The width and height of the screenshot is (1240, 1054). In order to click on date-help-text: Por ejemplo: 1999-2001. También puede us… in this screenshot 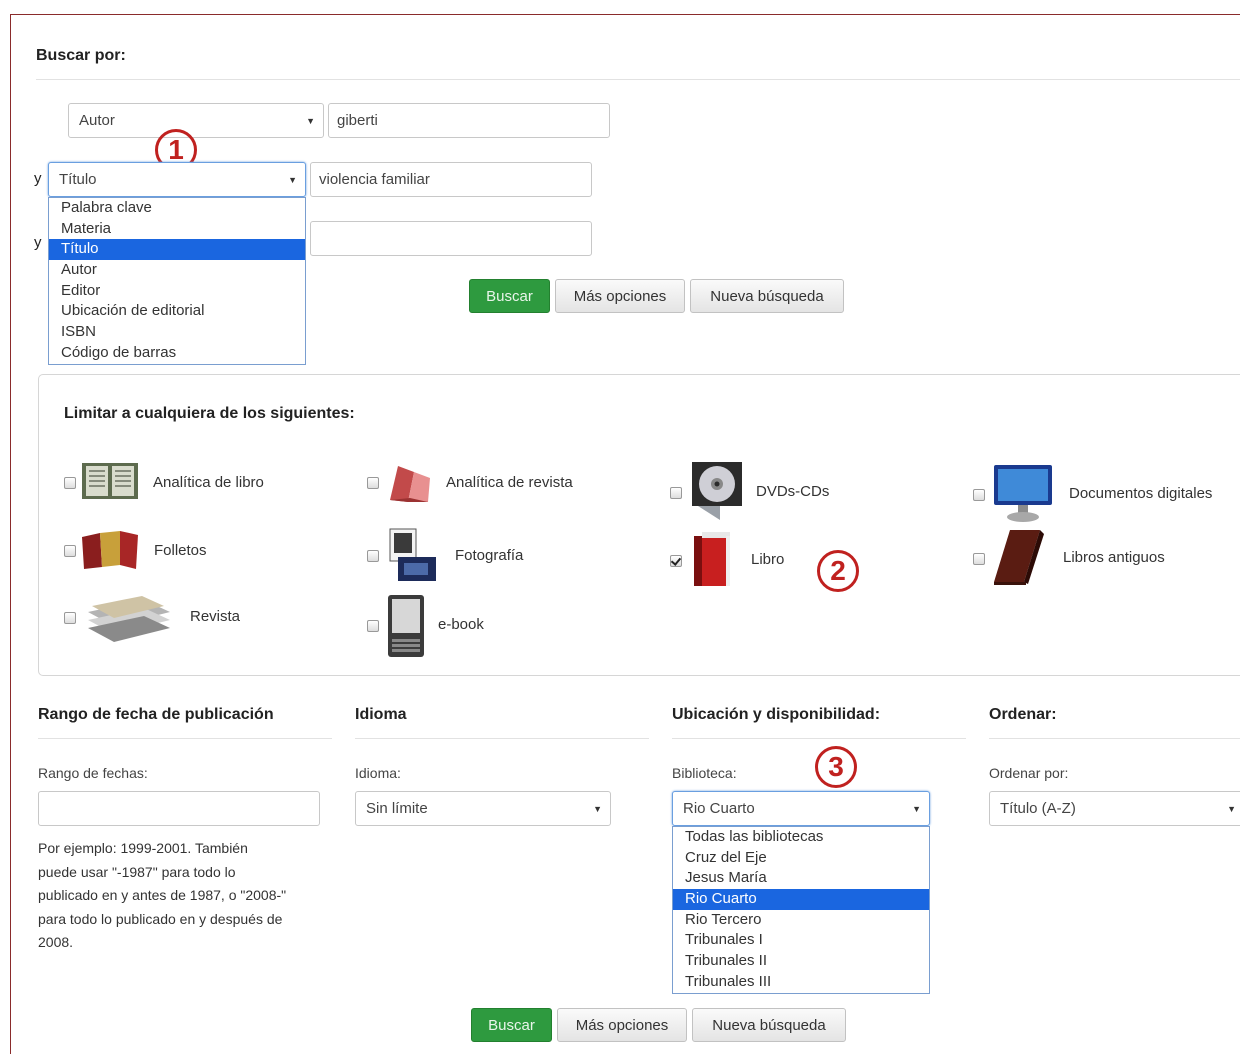, I will do `click(162, 896)`.